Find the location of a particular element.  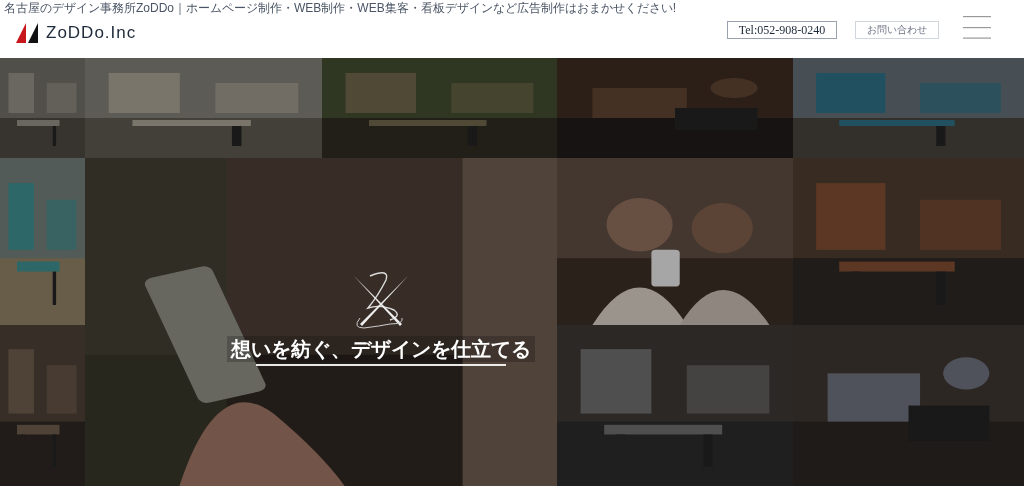

hero-caption: 想いを紡ぐ、デザインを仕立てる is located at coordinates (381, 349).